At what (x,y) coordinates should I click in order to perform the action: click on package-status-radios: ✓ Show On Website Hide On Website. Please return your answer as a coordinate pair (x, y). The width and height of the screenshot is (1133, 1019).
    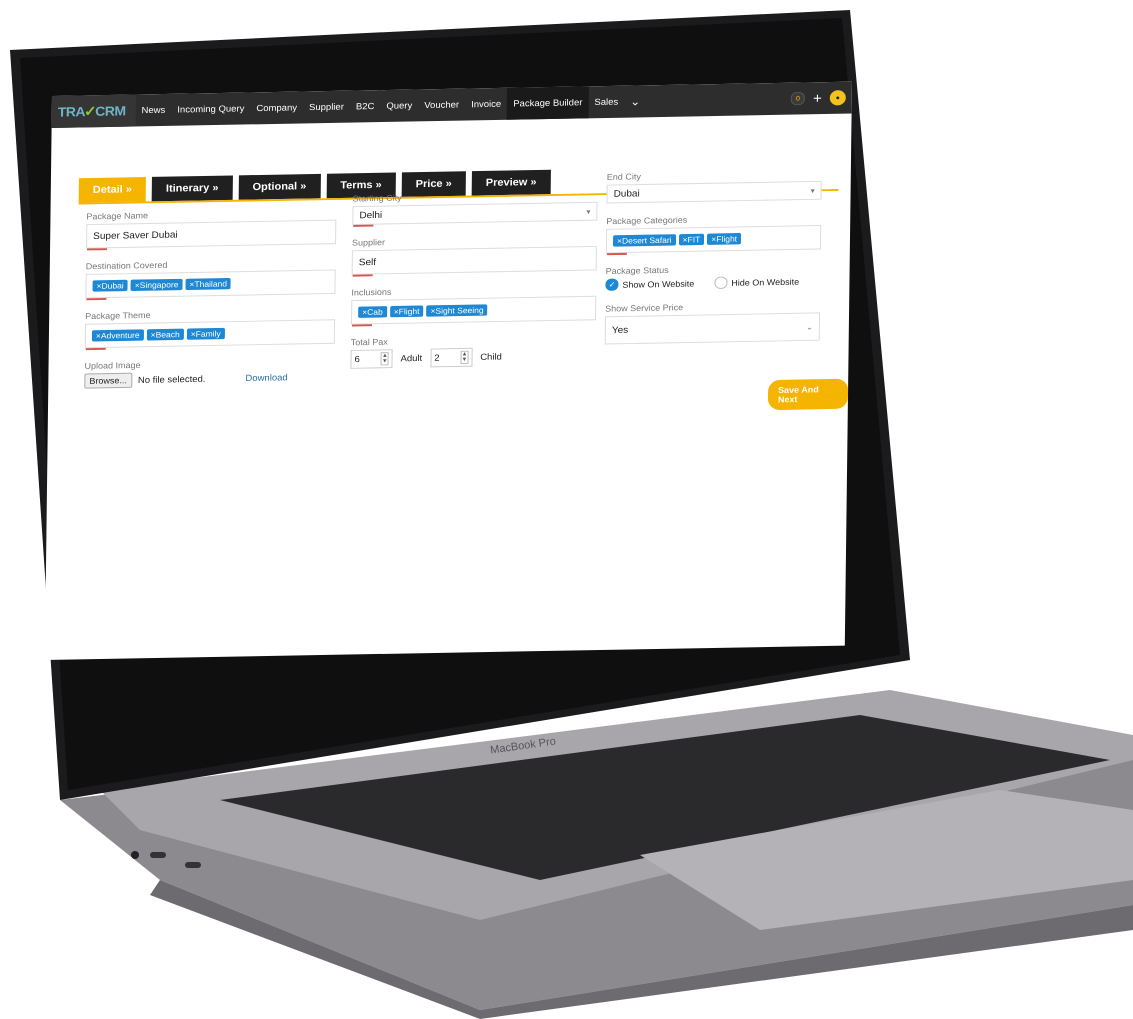
    Looking at the image, I should click on (712, 283).